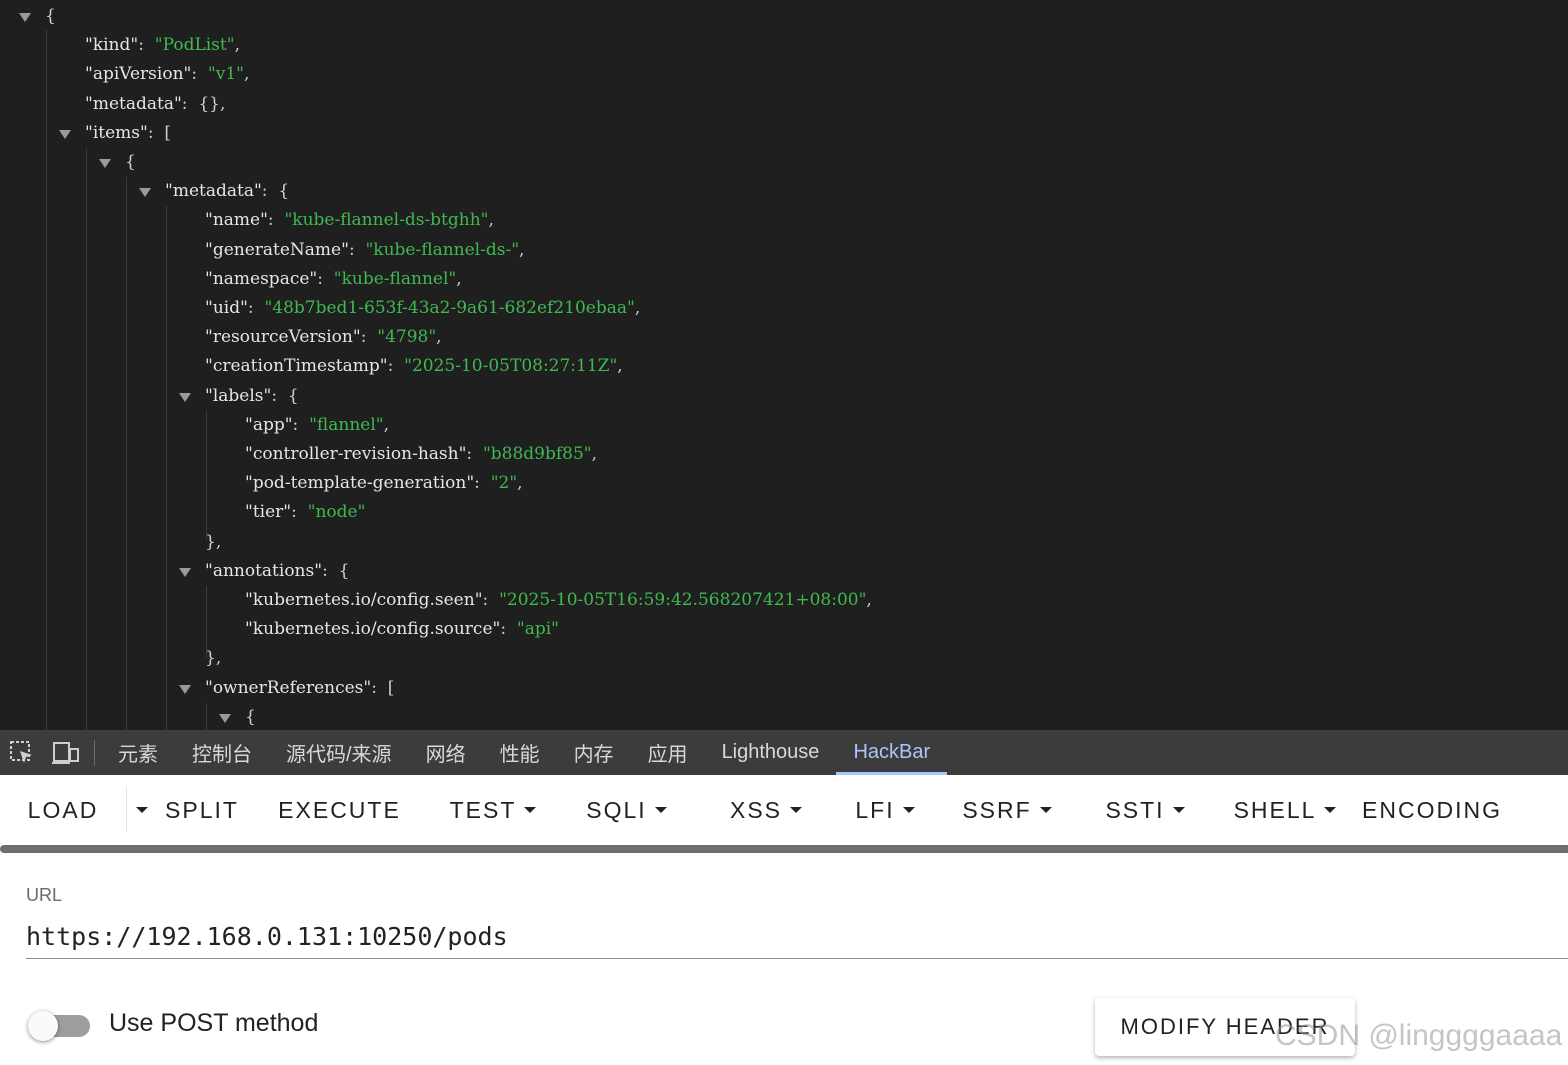 This screenshot has height=1065, width=1568. What do you see at coordinates (891, 752) in the screenshot?
I see `tab-hackbar: HackBar` at bounding box center [891, 752].